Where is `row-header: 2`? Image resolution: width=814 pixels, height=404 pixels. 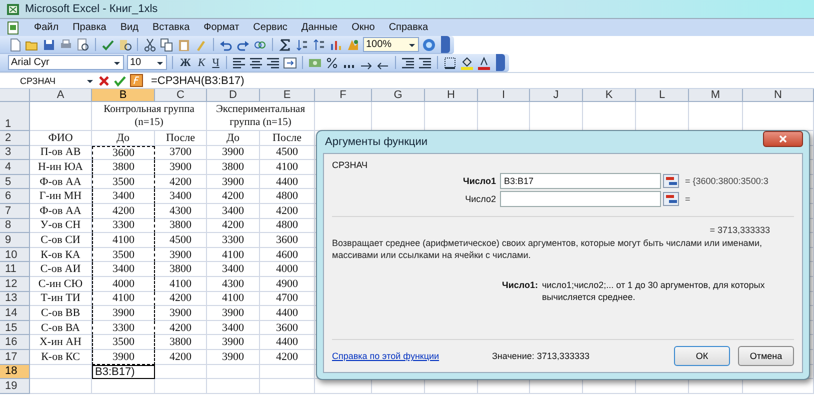
row-header: 2 is located at coordinates (15, 138).